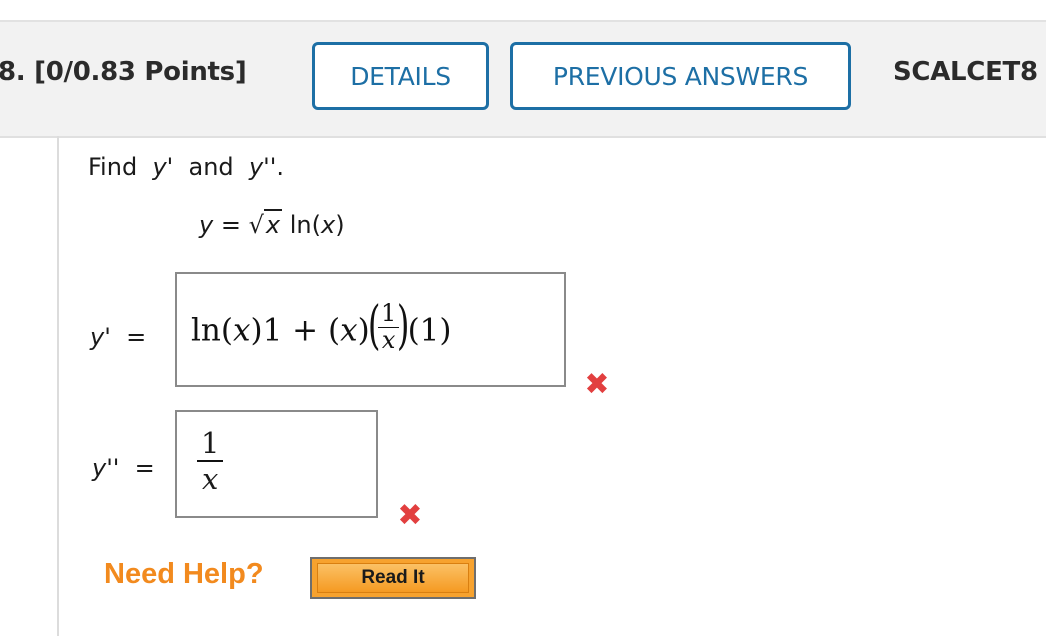  What do you see at coordinates (242, 330) in the screenshot?
I see `resp1-var: x` at bounding box center [242, 330].